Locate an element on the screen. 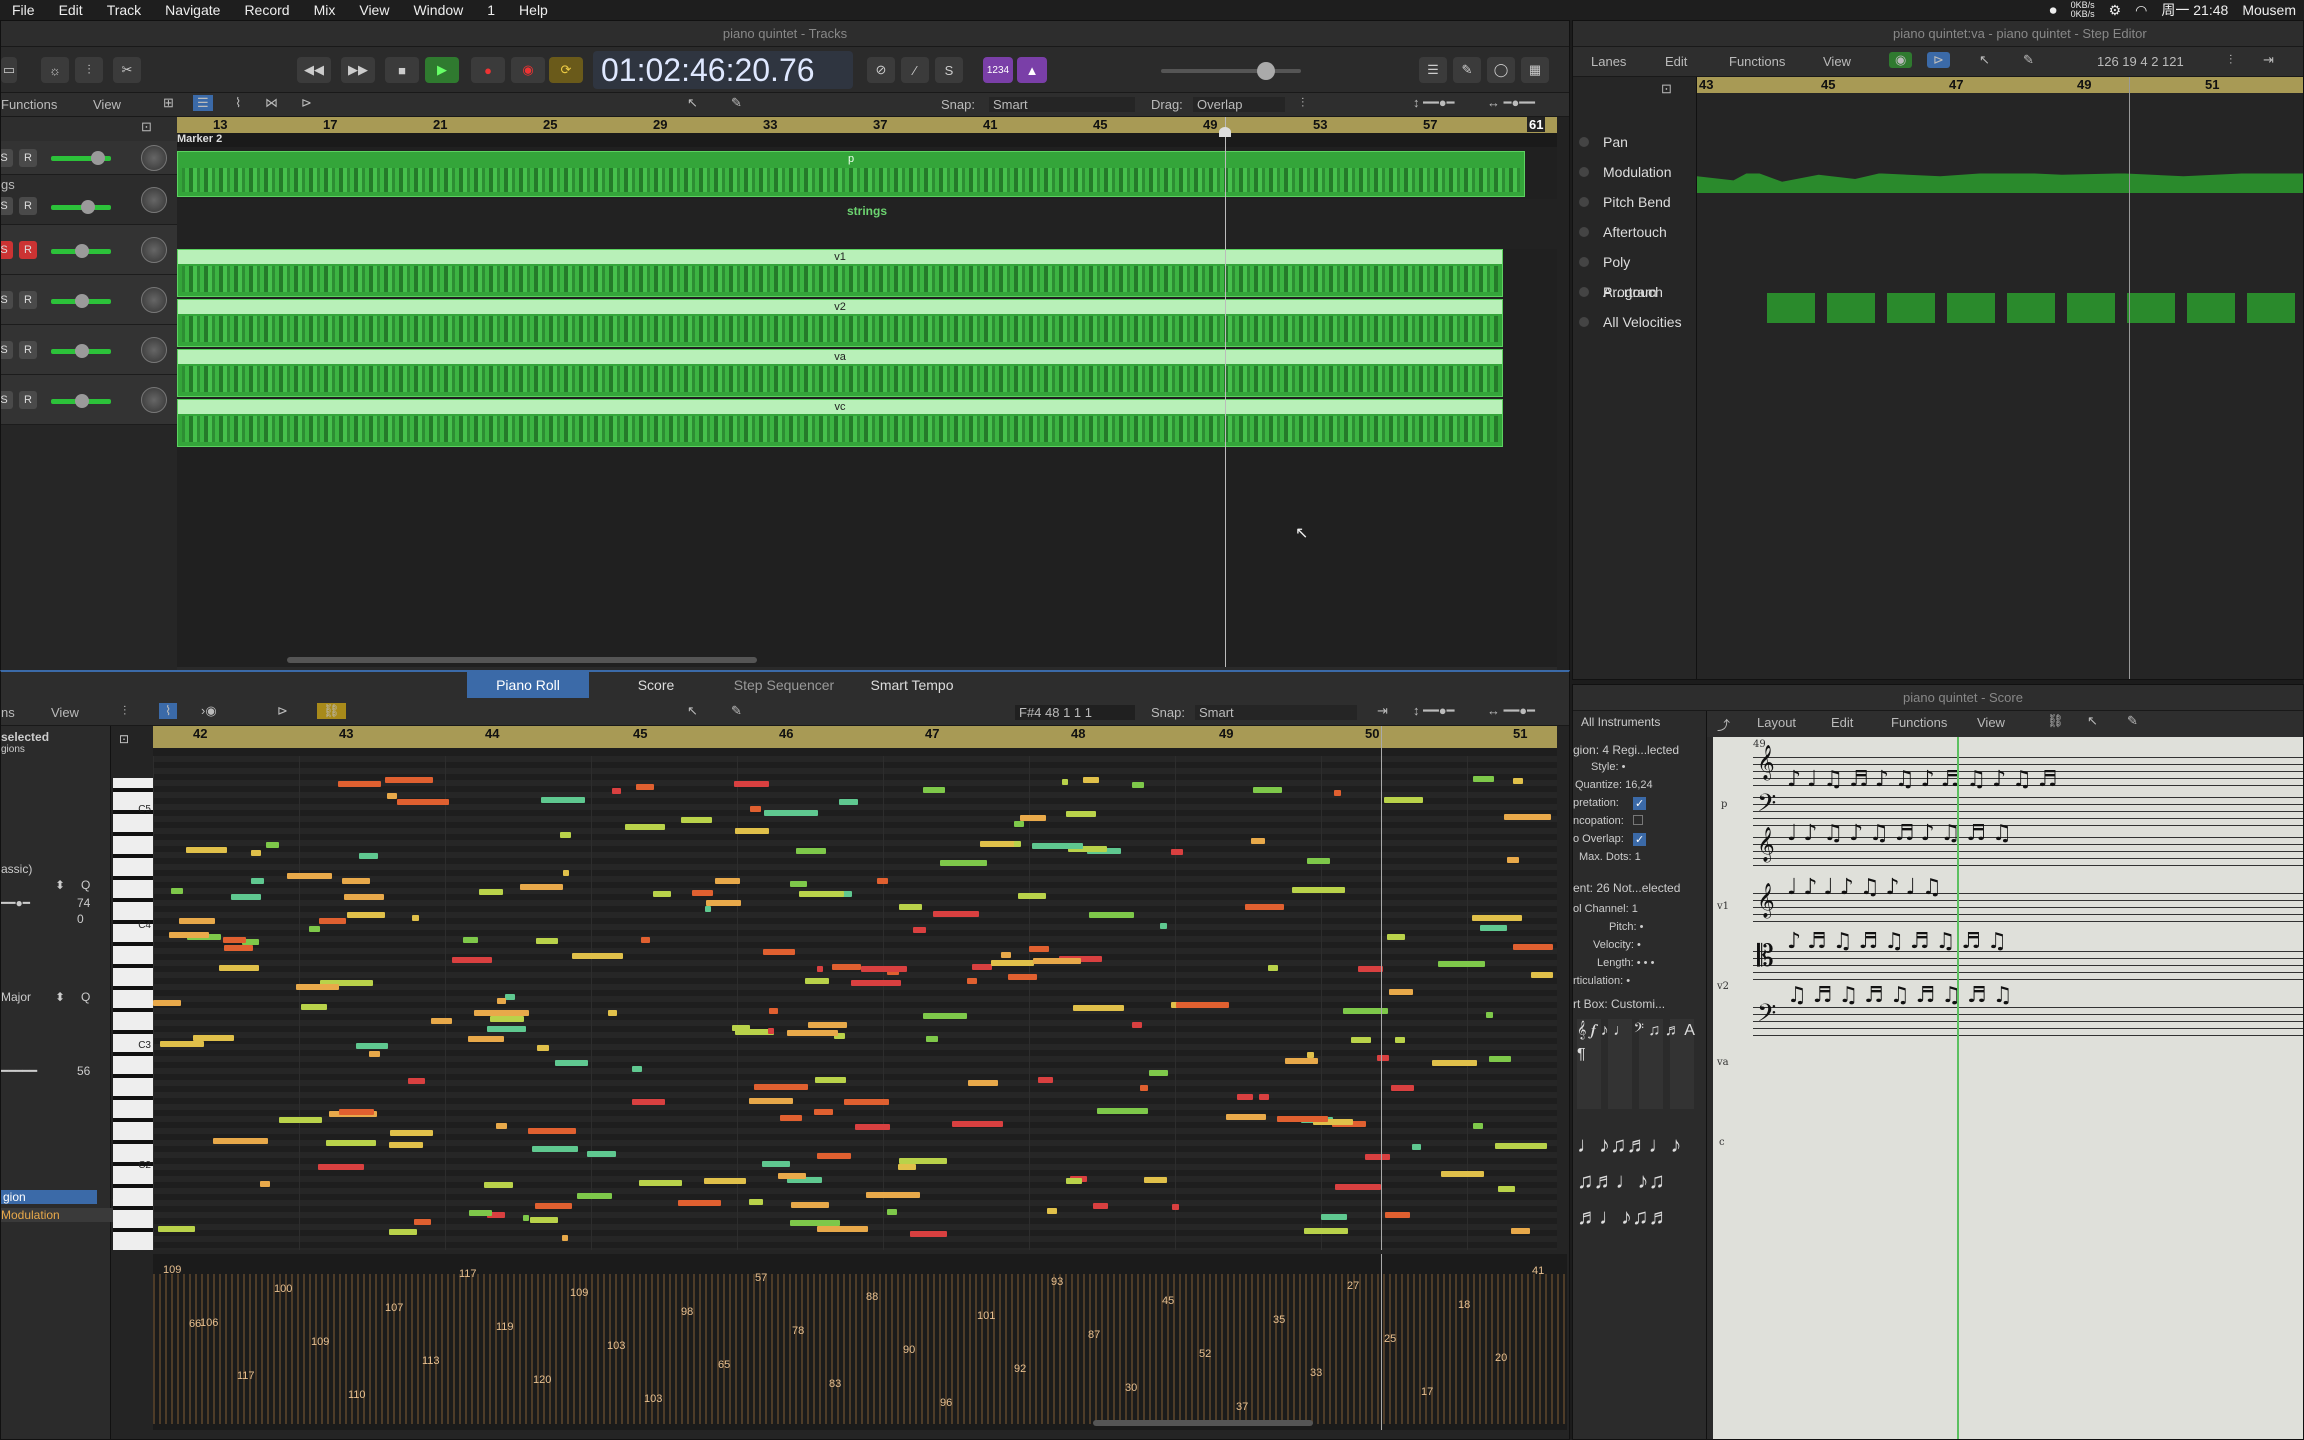  edit-menu: Edit is located at coordinates (1842, 722).